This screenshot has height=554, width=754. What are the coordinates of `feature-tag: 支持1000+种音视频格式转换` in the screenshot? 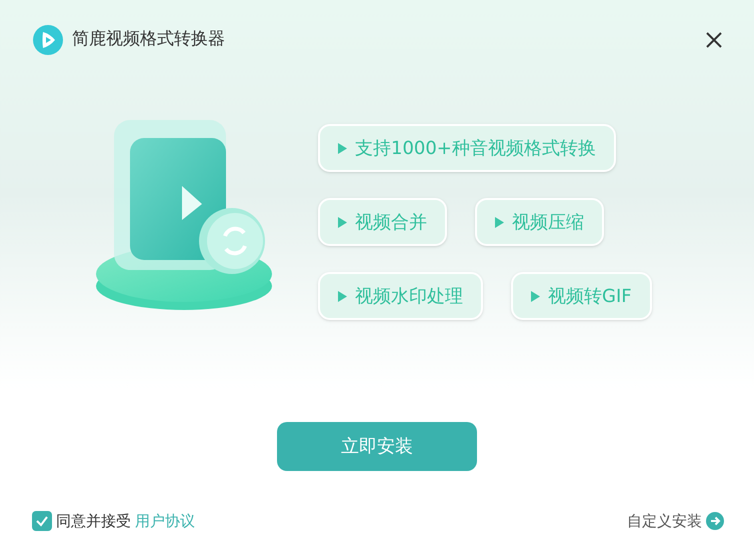 It's located at (467, 148).